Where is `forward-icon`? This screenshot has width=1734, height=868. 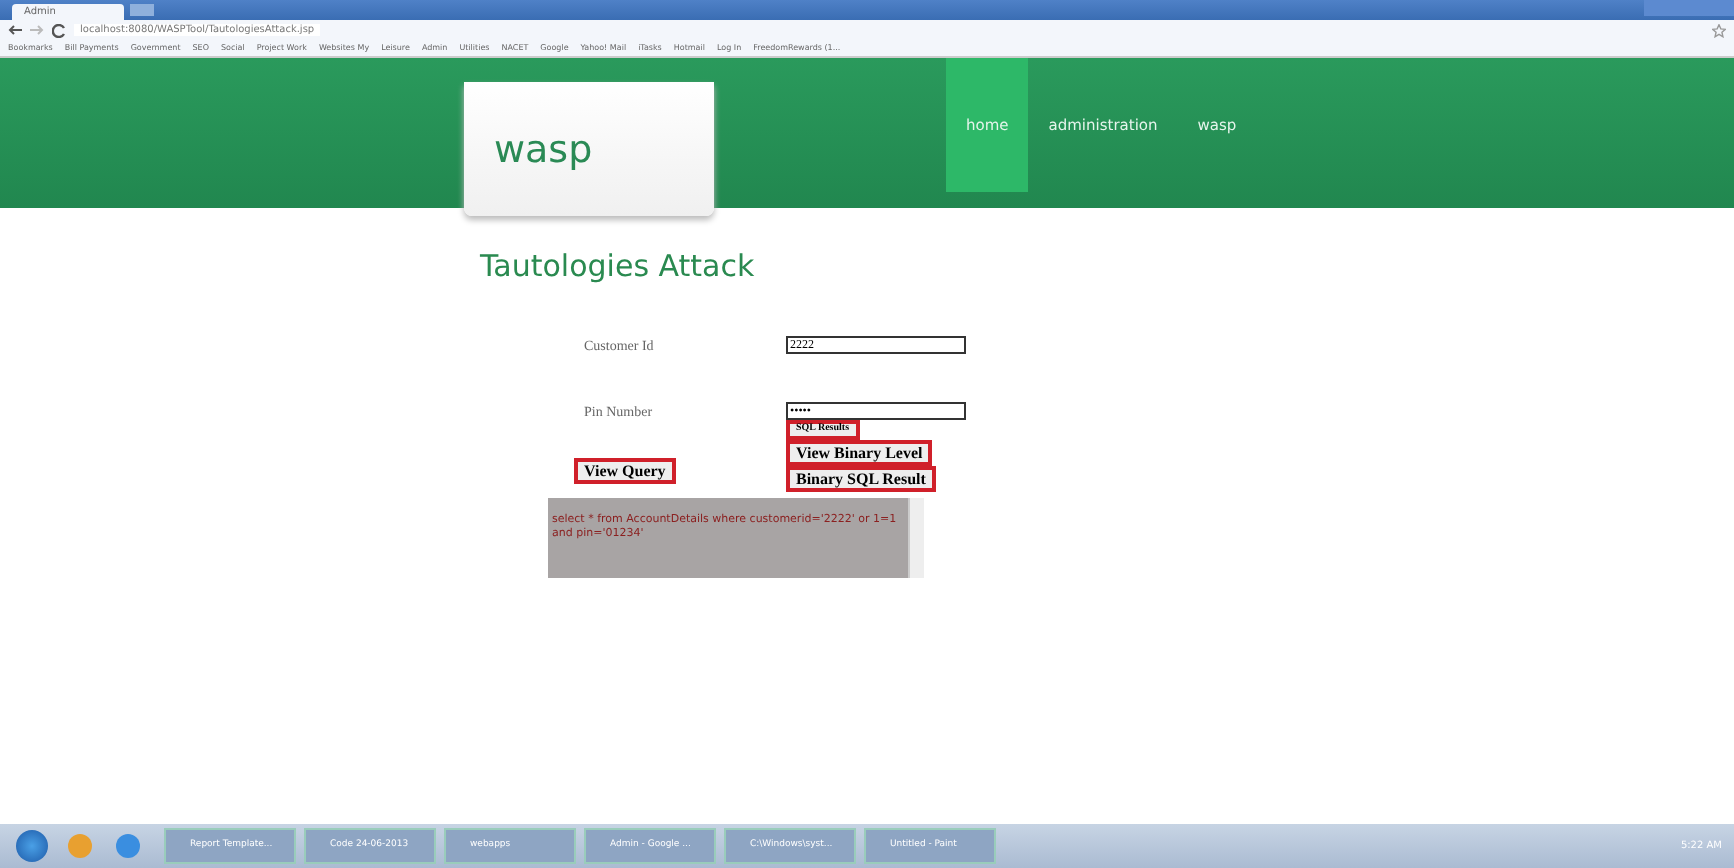 forward-icon is located at coordinates (37, 30).